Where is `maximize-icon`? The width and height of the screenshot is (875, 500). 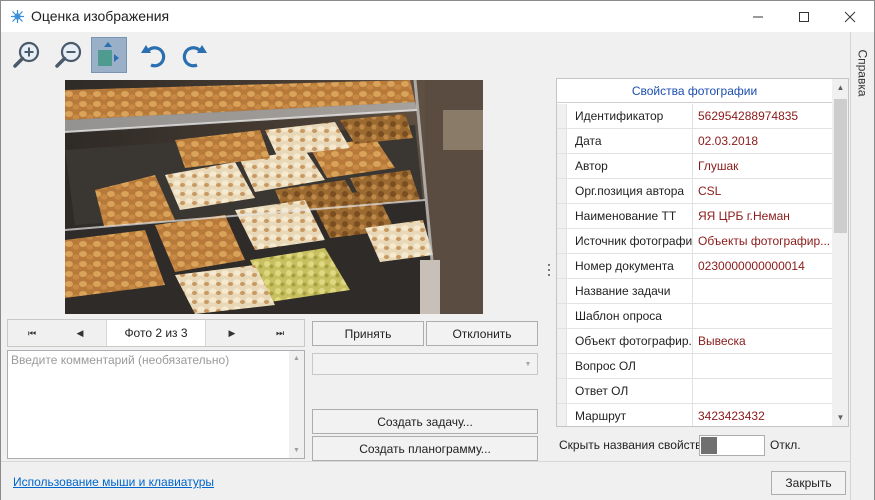
maximize-icon is located at coordinates (804, 16).